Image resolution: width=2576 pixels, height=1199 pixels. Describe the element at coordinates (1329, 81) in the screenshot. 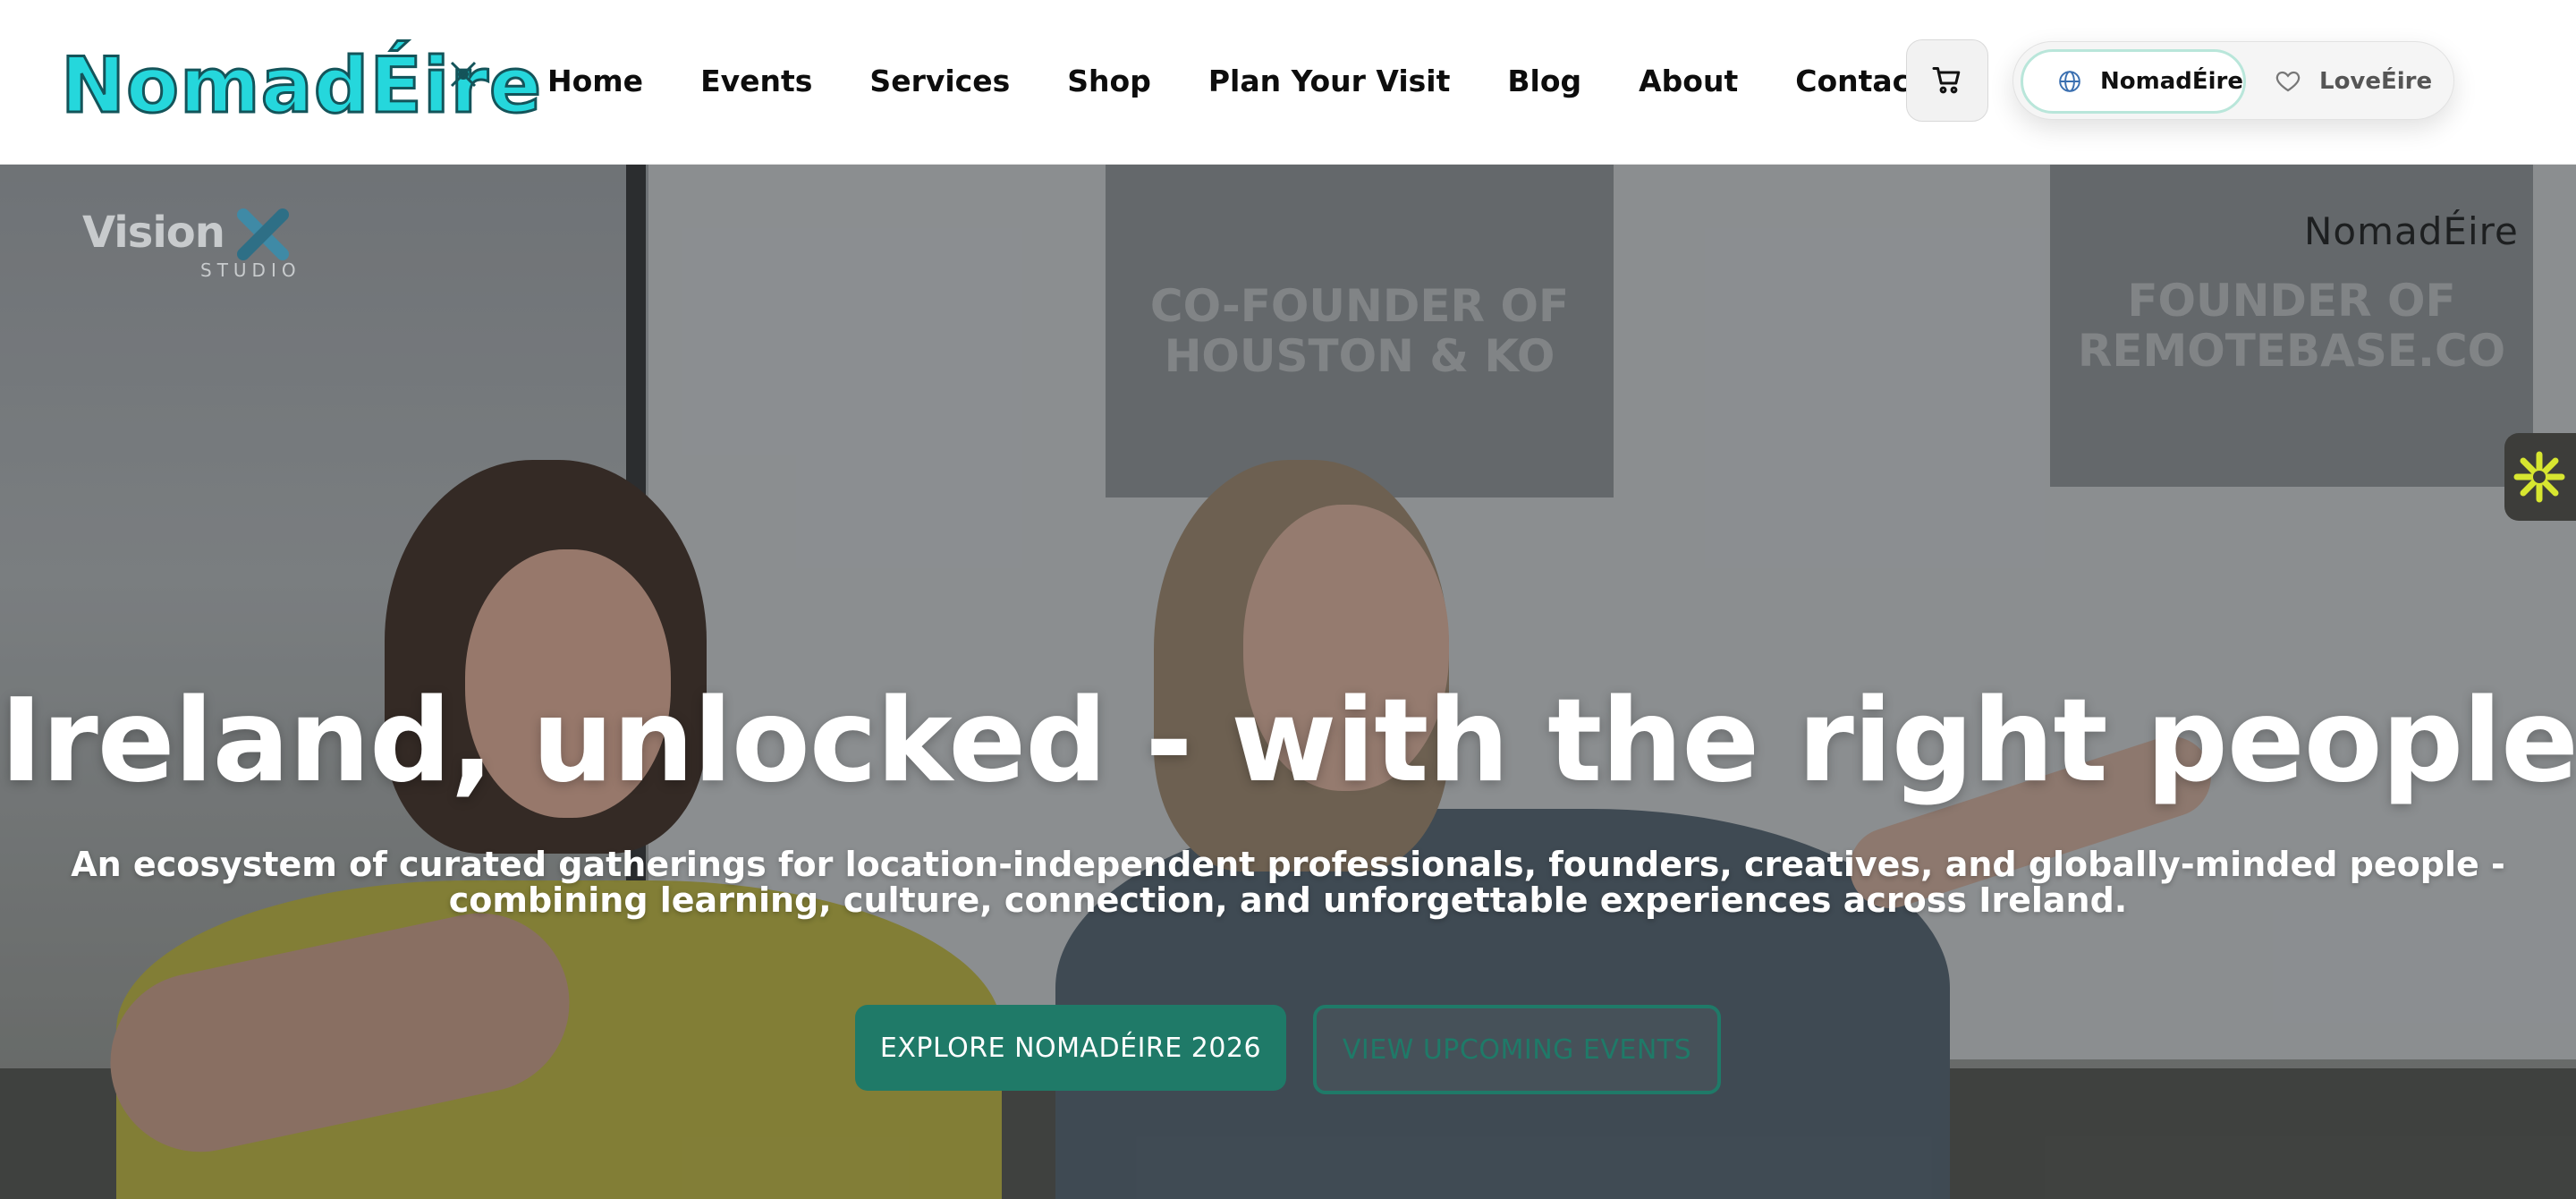

I see `nav-plan-your-visit: Plan Your Visit` at that location.